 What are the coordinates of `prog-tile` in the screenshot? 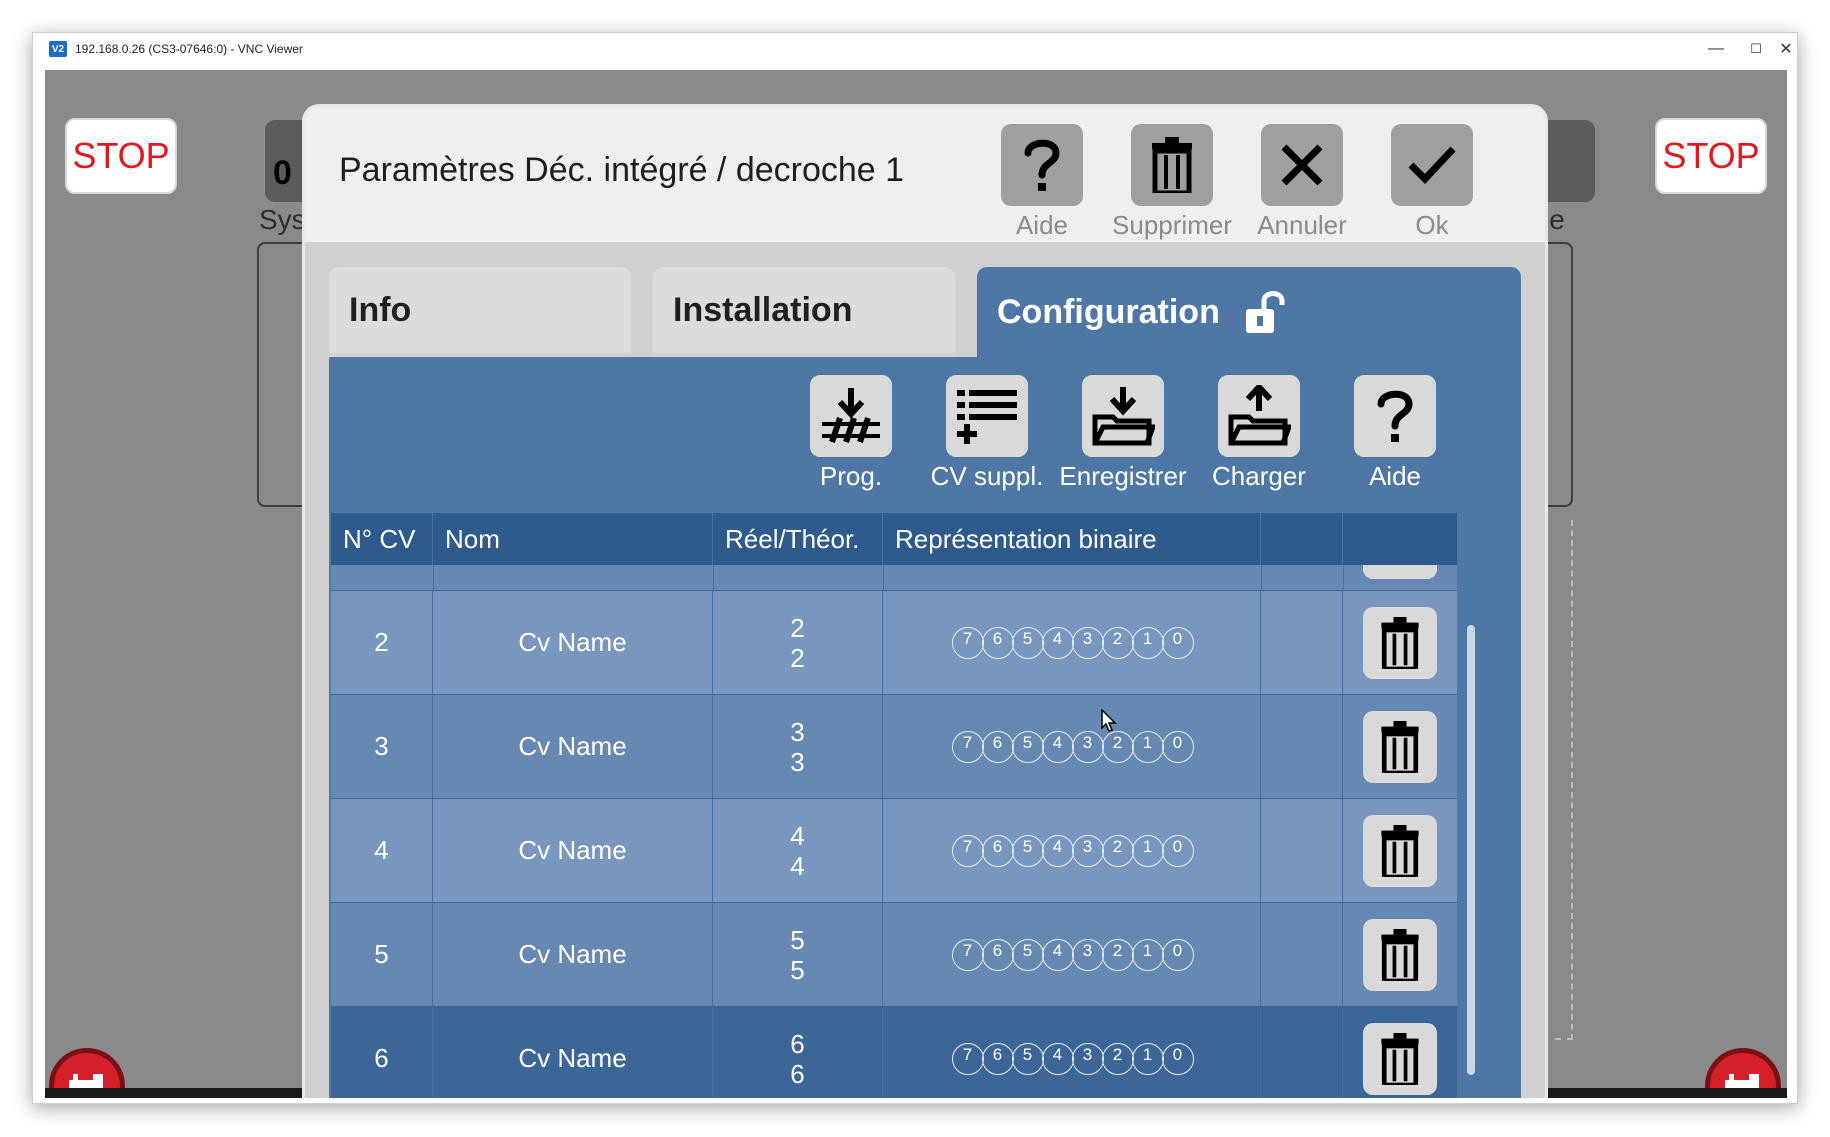 It's located at (851, 416).